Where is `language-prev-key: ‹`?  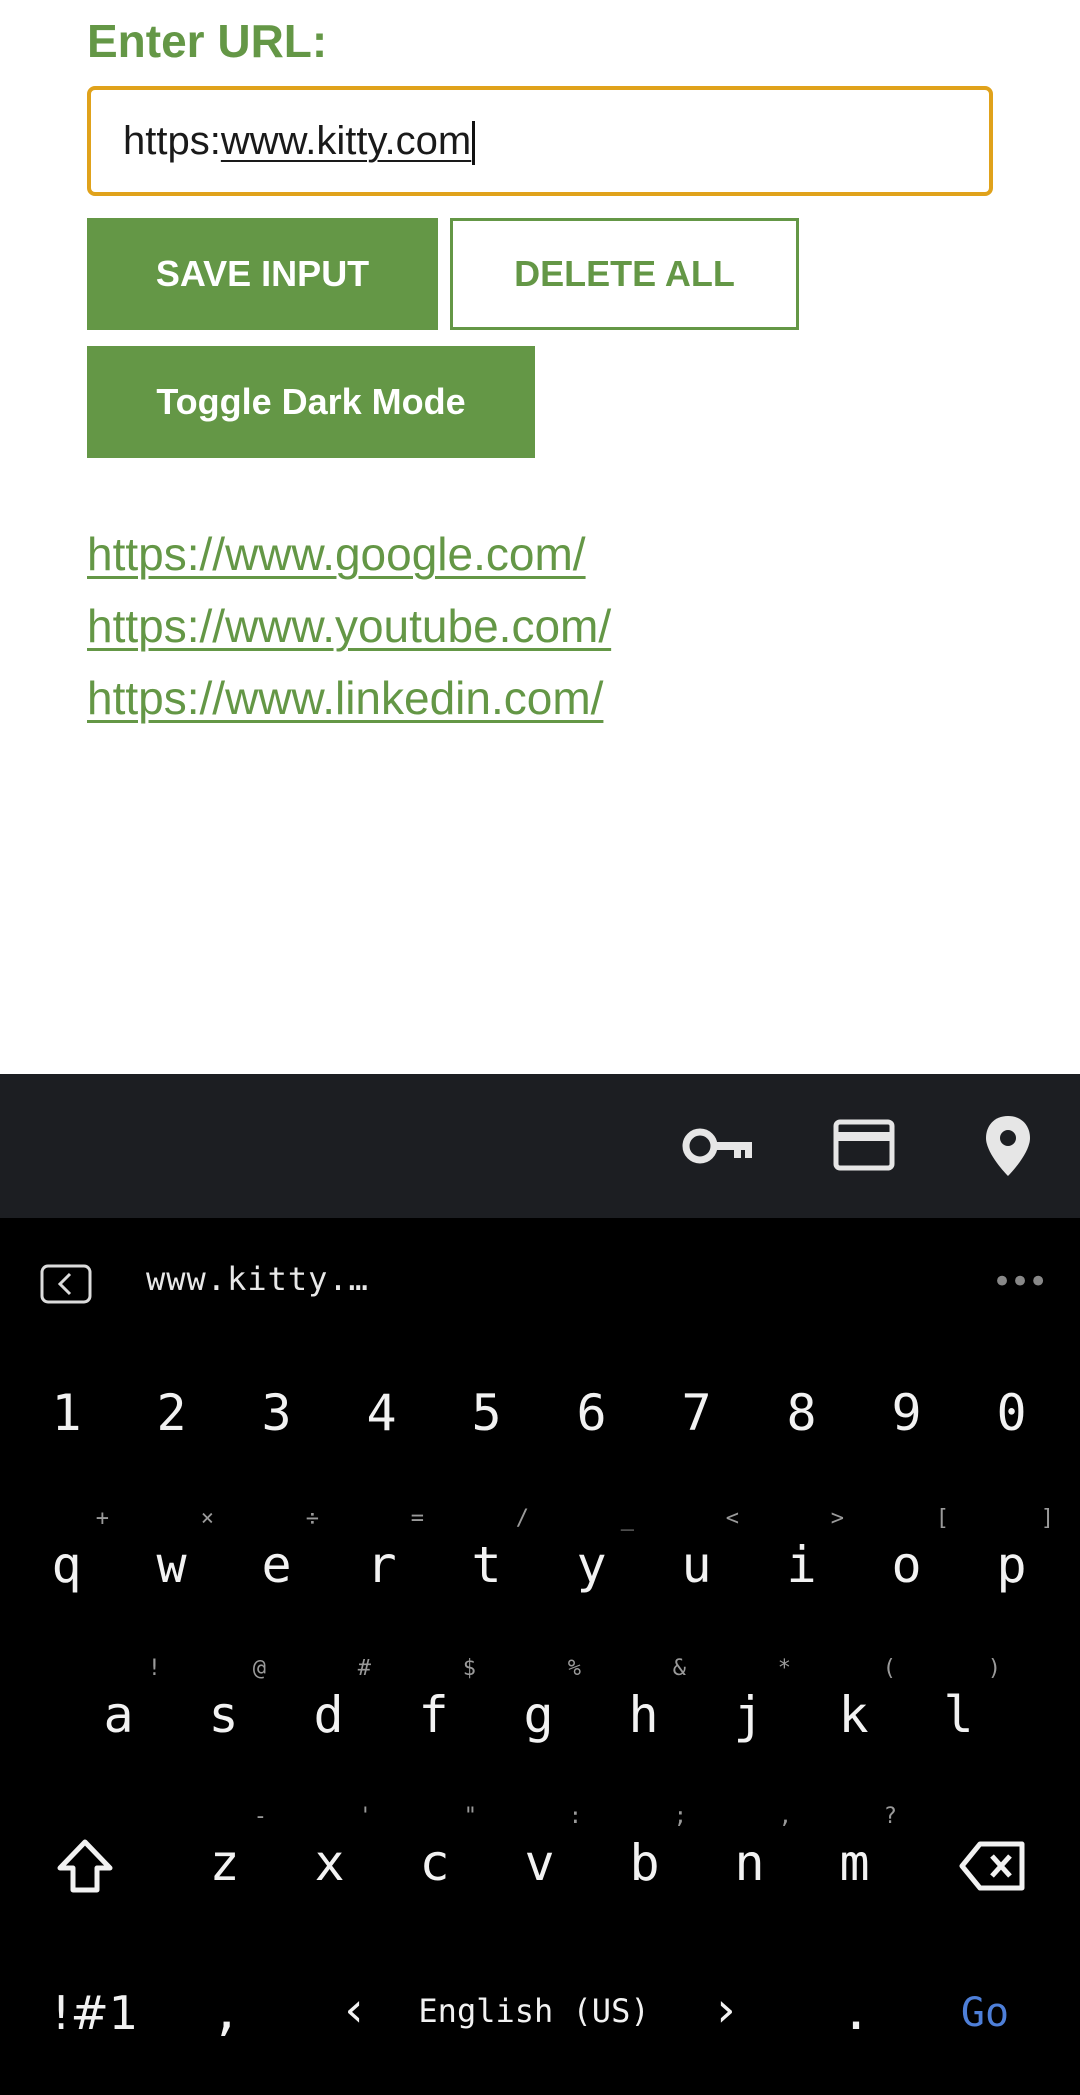 language-prev-key: ‹ is located at coordinates (354, 2010).